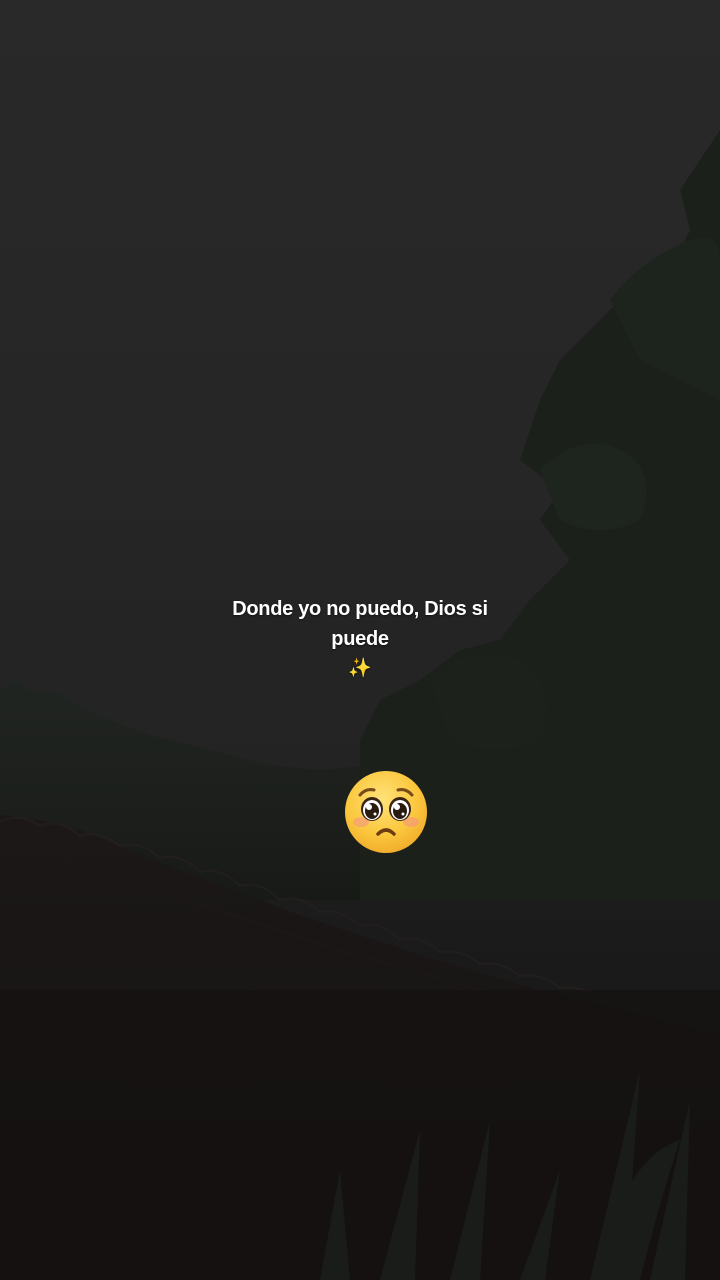  I want to click on pleading-face-emoji-icon, so click(386, 812).